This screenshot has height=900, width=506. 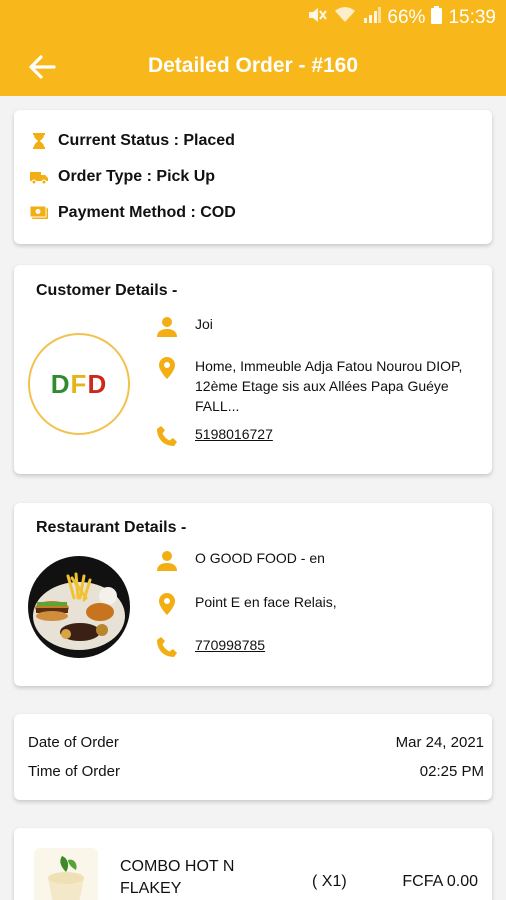 I want to click on restaurant-name-row: O GOOD FOOD - en, so click(x=322, y=560).